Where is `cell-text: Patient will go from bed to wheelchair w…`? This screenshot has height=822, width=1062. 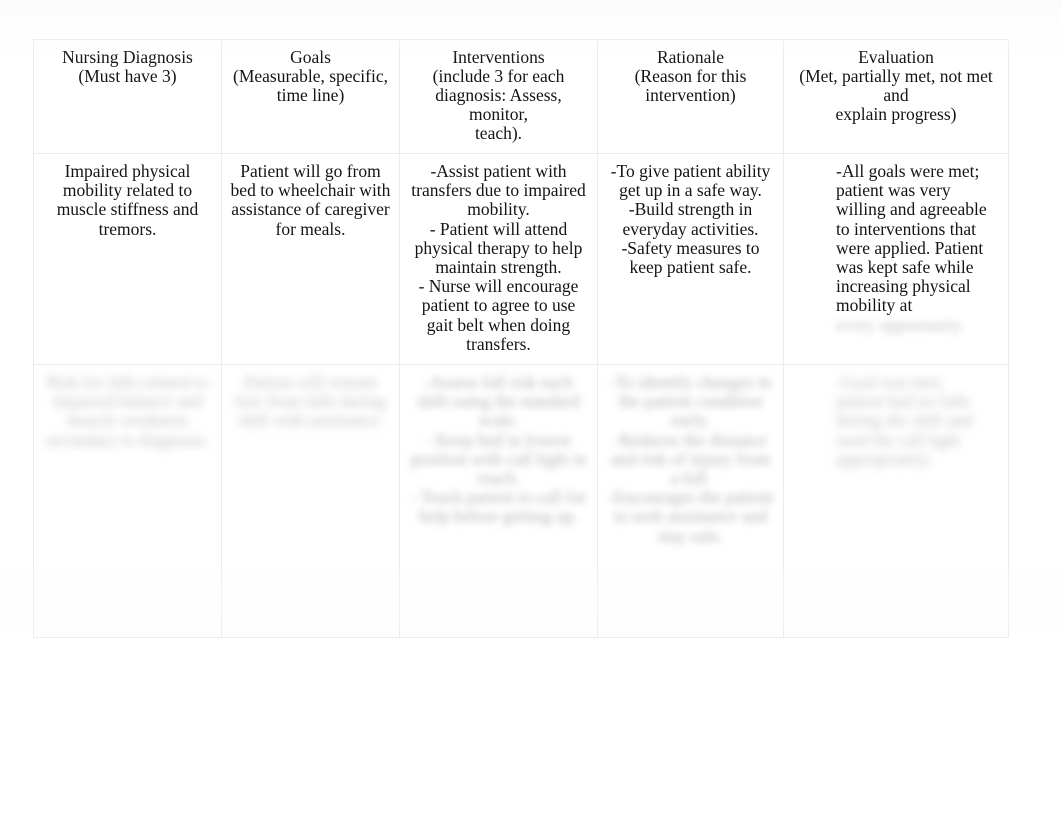
cell-text: Patient will go from bed to wheelchair w… is located at coordinates (310, 200).